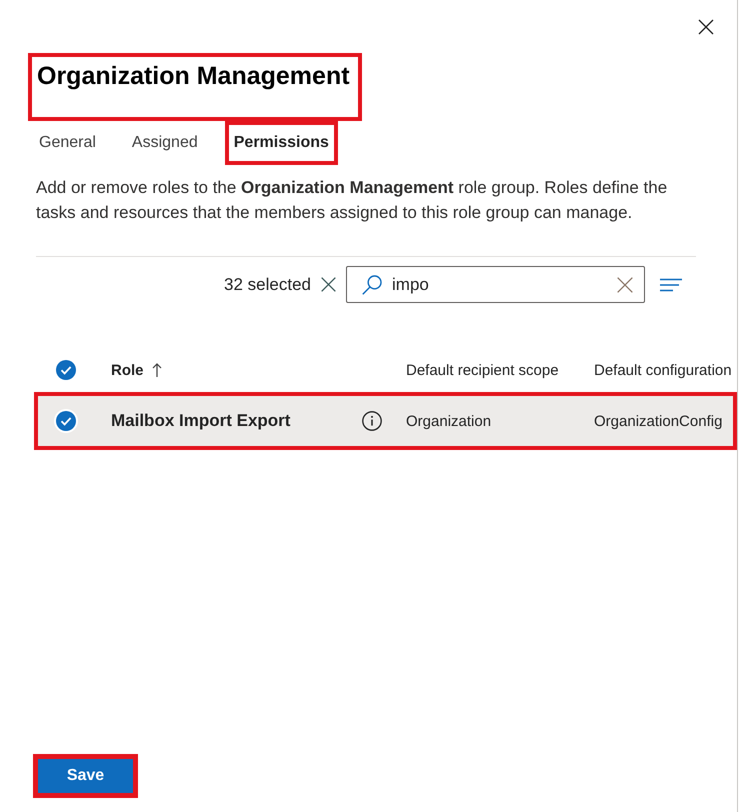 The image size is (740, 812). I want to click on tab: Assigned, so click(164, 143).